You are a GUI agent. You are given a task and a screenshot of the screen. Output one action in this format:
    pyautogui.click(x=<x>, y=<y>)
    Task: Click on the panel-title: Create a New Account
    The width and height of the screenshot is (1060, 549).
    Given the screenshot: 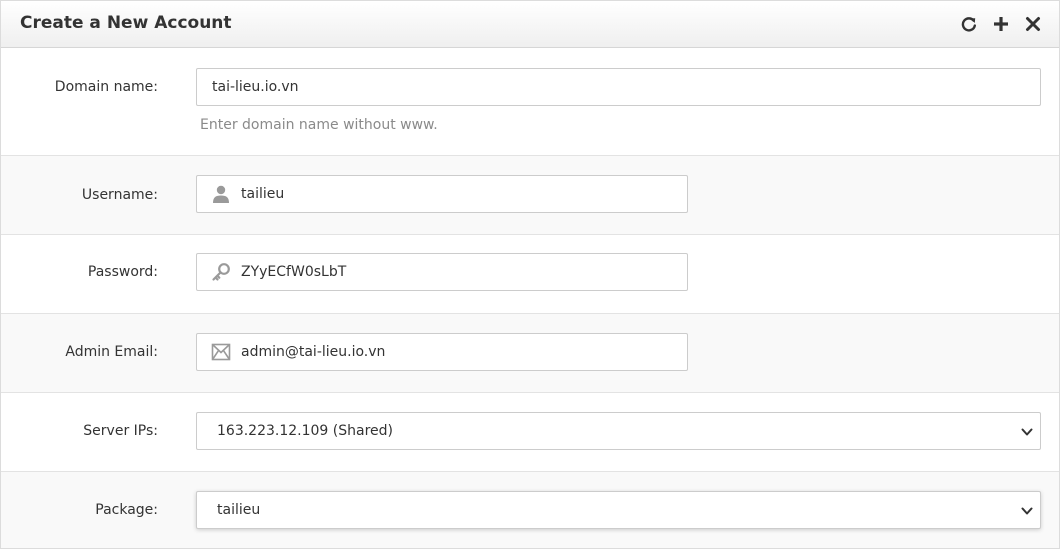 What is the action you would take?
    pyautogui.click(x=126, y=23)
    